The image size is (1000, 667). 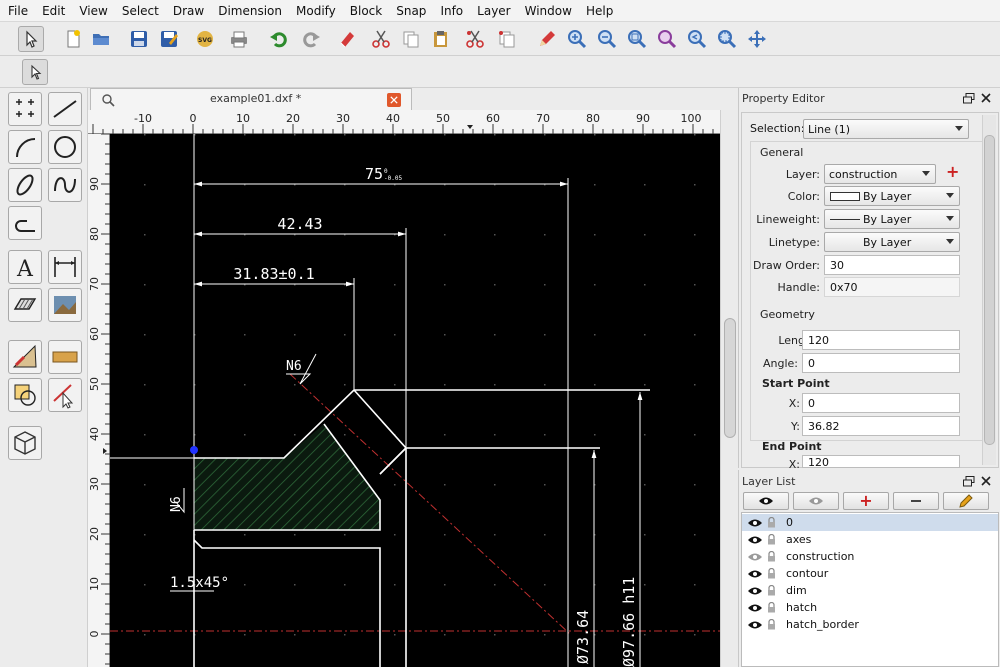 I want to click on cut-ref-icon, so click(x=475, y=39).